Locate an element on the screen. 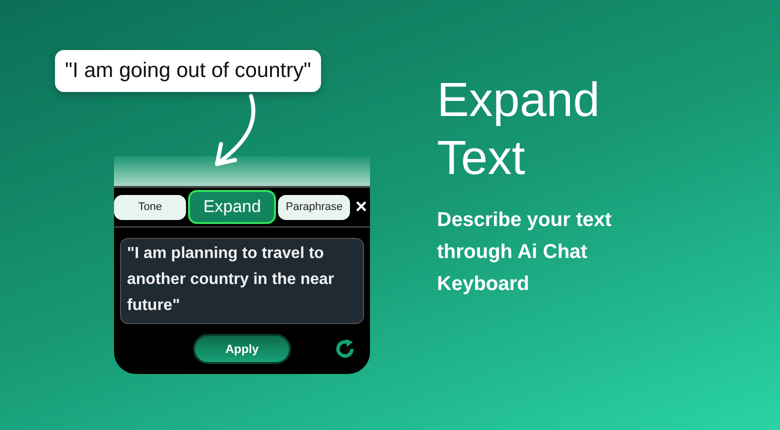  tab: Paraphrase is located at coordinates (314, 207).